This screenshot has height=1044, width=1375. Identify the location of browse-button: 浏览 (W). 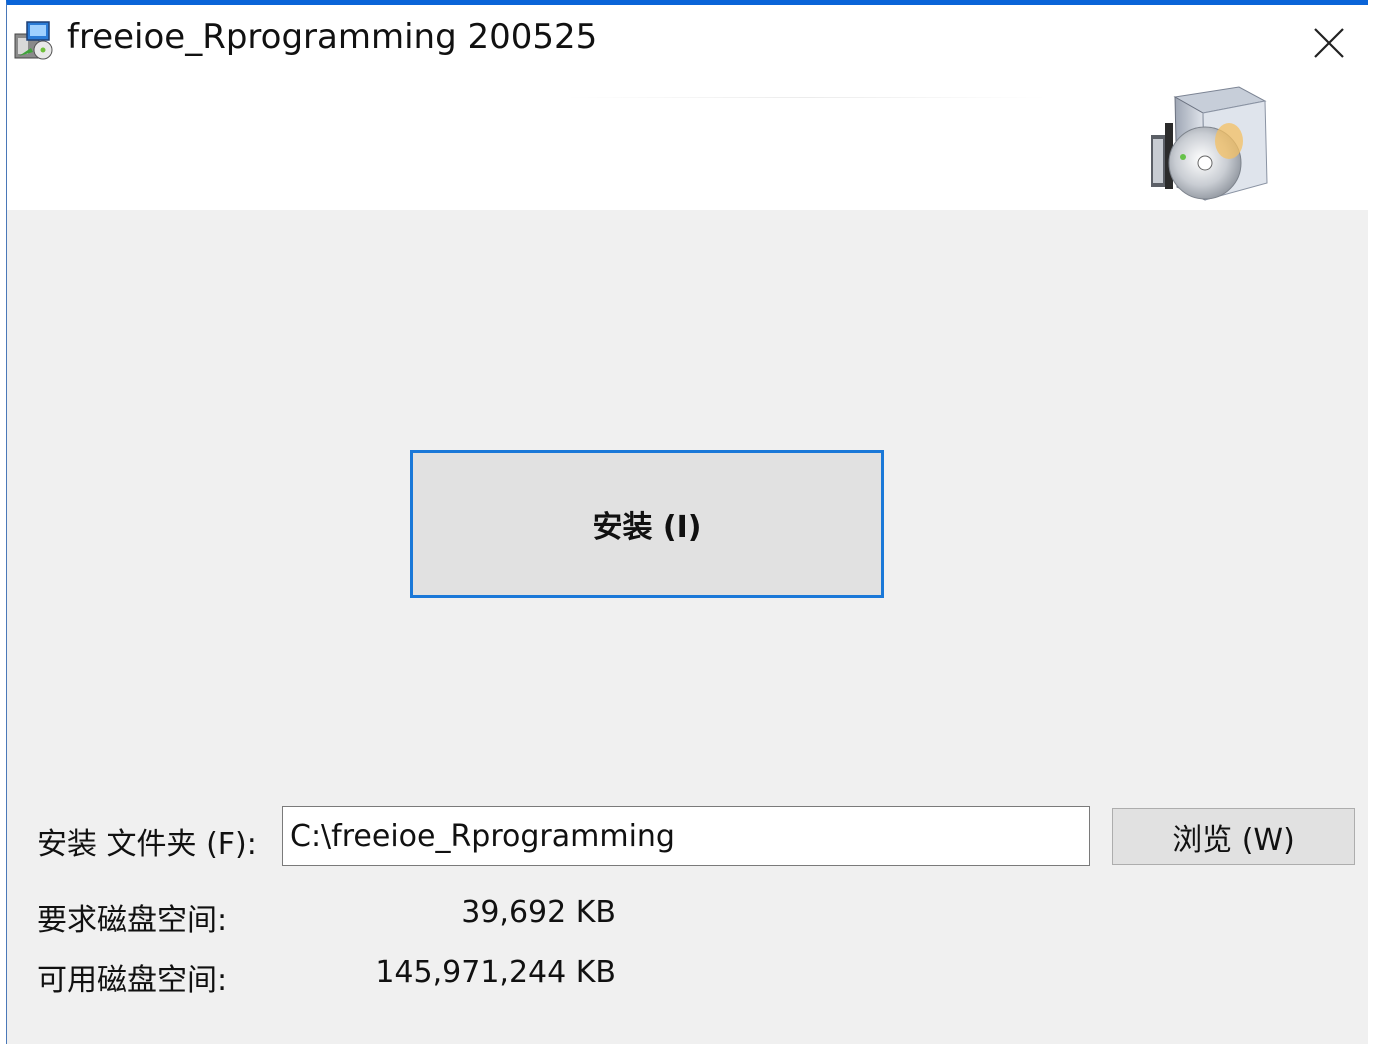
(1233, 836).